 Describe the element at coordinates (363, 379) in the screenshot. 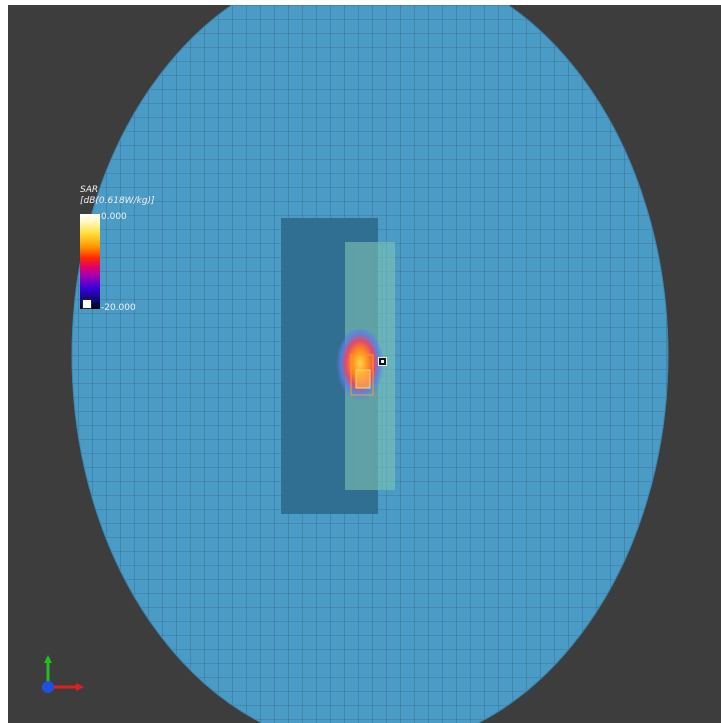

I see `hotspot-core` at that location.